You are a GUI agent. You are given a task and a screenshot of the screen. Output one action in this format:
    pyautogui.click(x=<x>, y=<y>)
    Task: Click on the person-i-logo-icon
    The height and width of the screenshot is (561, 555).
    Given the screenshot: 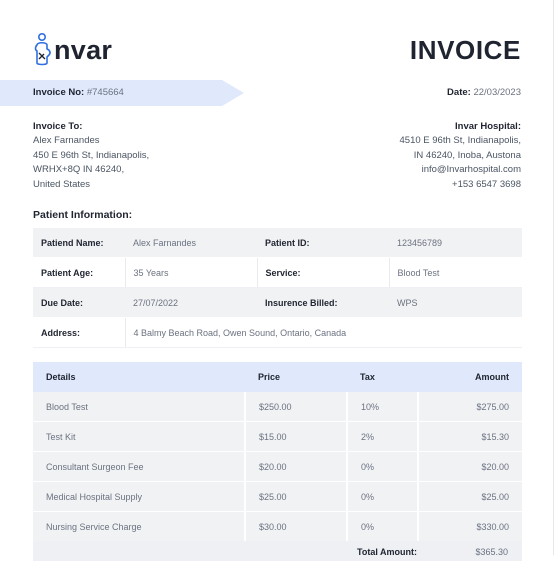 What is the action you would take?
    pyautogui.click(x=42, y=49)
    